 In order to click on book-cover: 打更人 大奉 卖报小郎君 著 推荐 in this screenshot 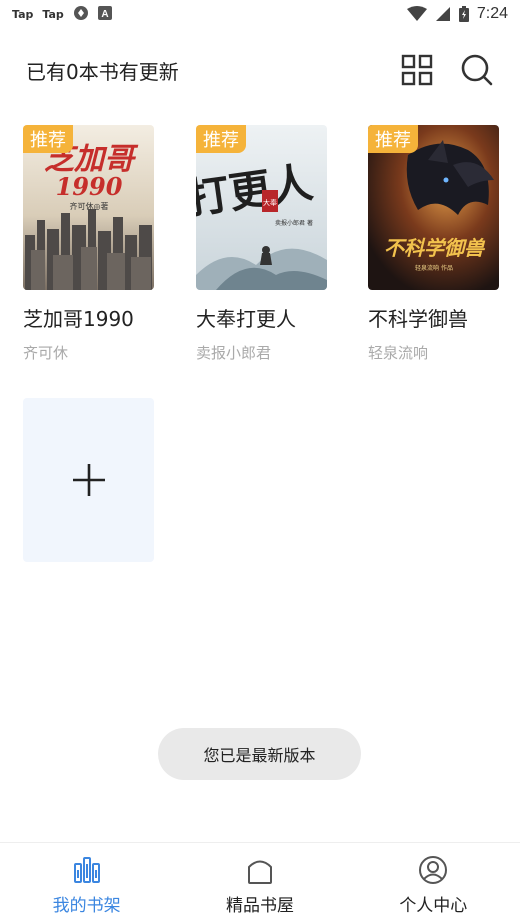, I will do `click(261, 207)`.